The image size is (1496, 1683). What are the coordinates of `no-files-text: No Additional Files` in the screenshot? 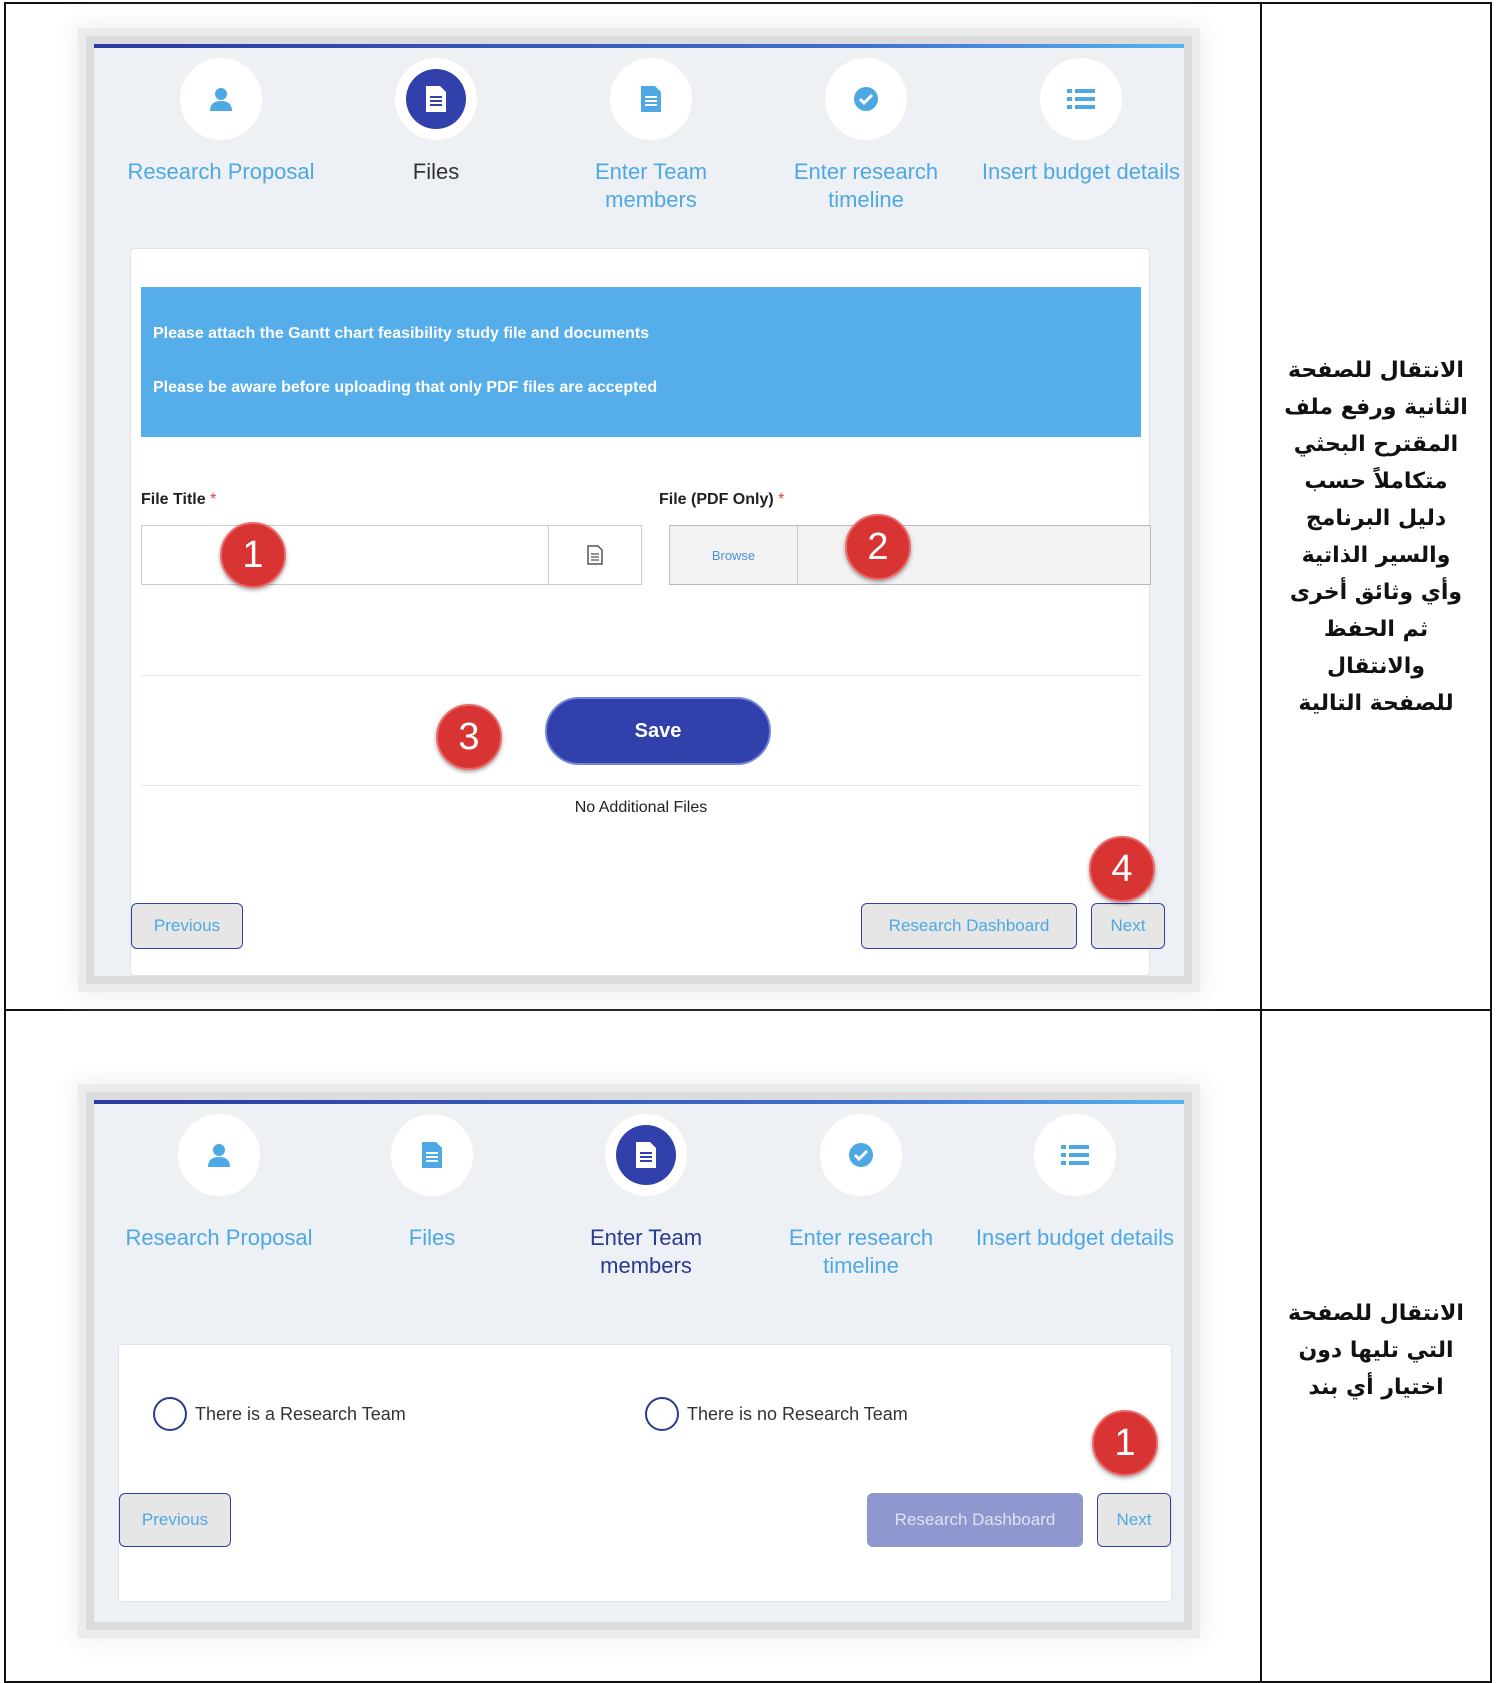 It's located at (641, 807).